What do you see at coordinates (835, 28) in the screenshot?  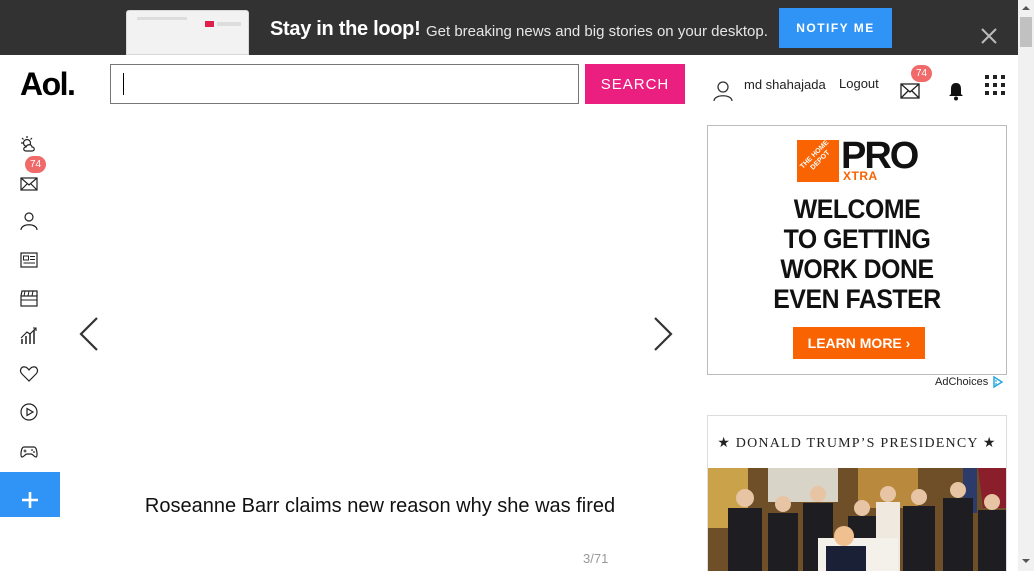 I see `notify-me-button: NOTIFY ME` at bounding box center [835, 28].